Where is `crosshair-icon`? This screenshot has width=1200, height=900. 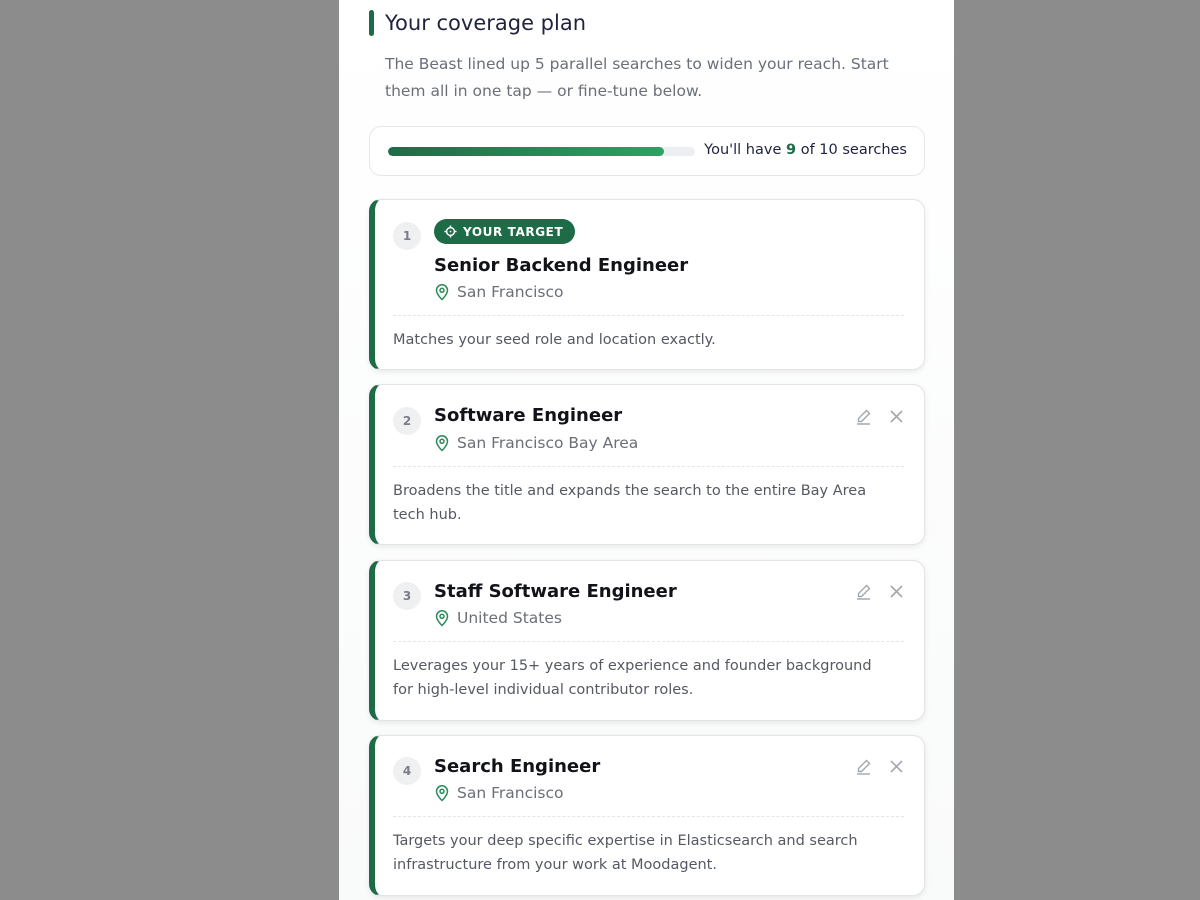 crosshair-icon is located at coordinates (450, 231).